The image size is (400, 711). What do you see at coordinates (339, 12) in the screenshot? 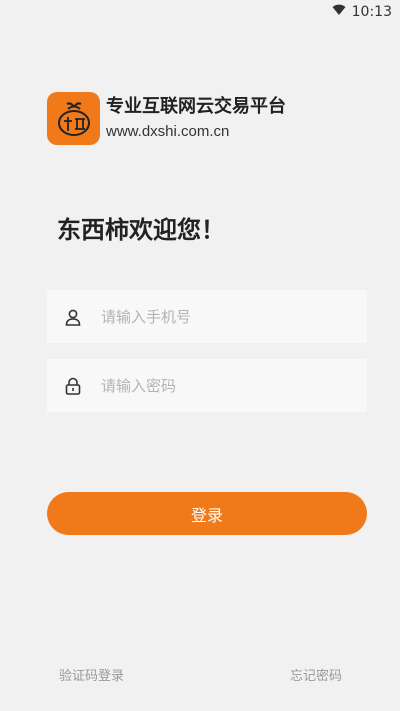
I see `wifi-icon` at bounding box center [339, 12].